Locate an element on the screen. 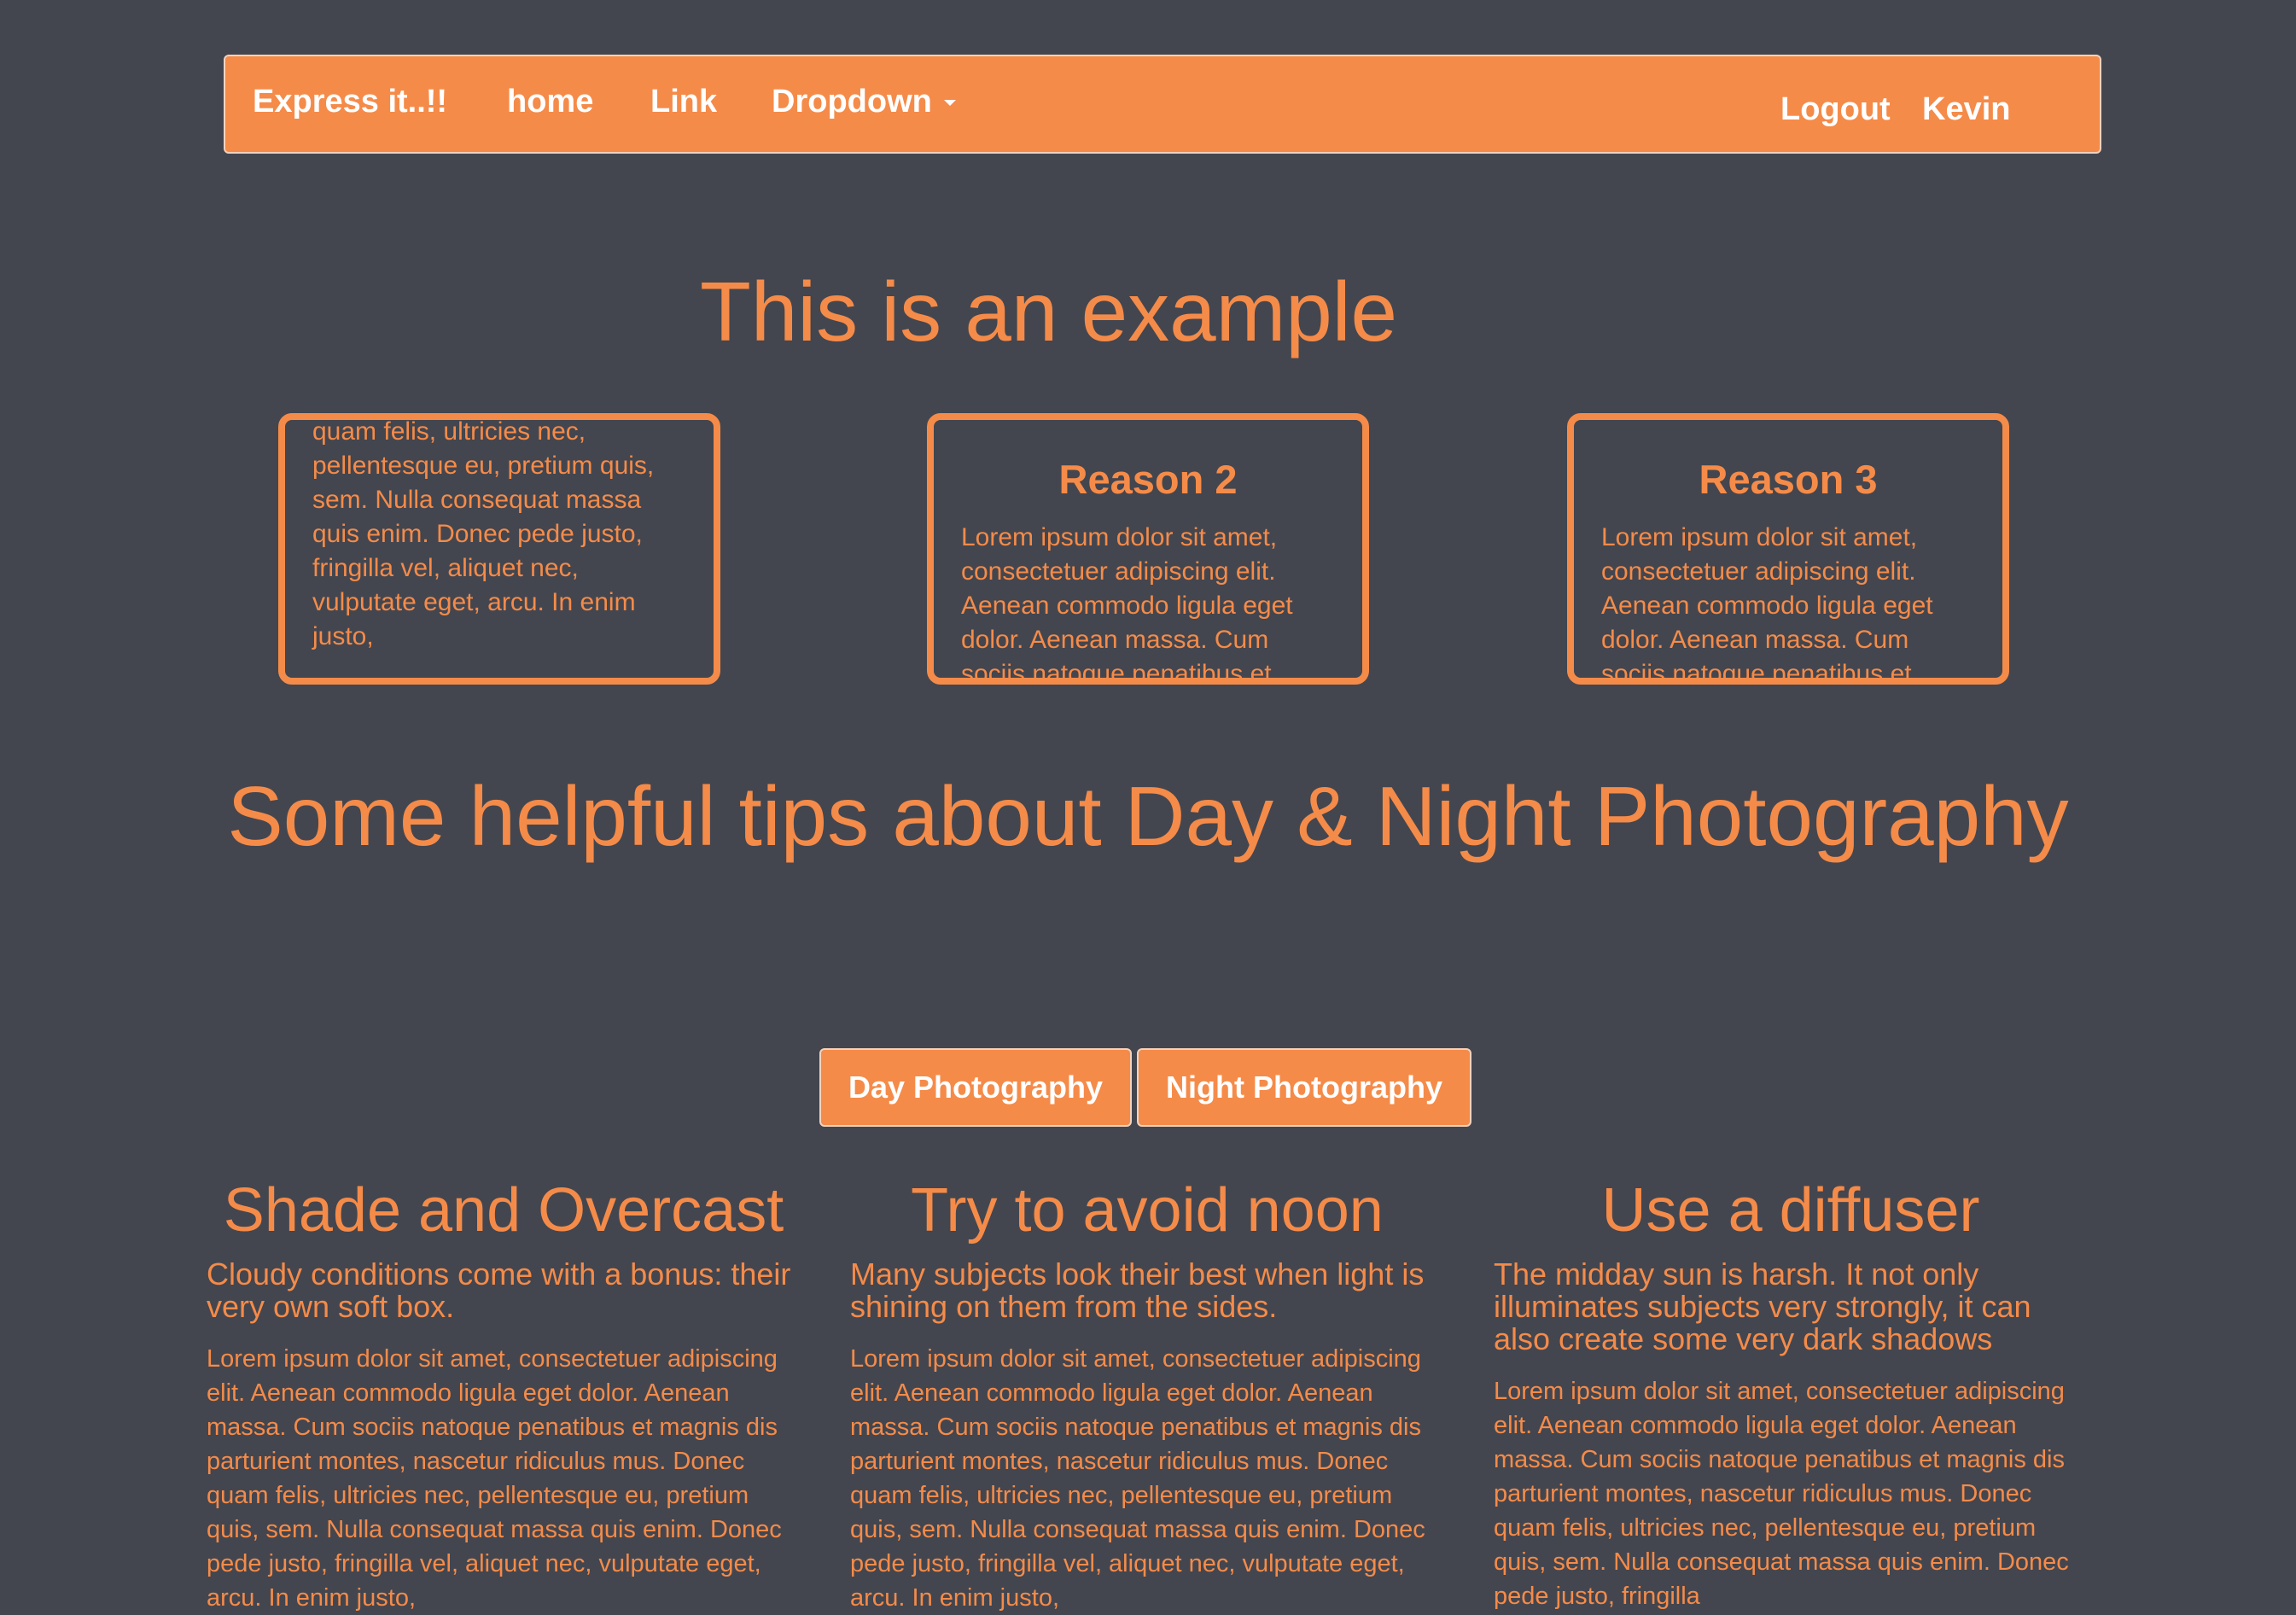 The image size is (2296, 1615). nav-link-home: home is located at coordinates (550, 101).